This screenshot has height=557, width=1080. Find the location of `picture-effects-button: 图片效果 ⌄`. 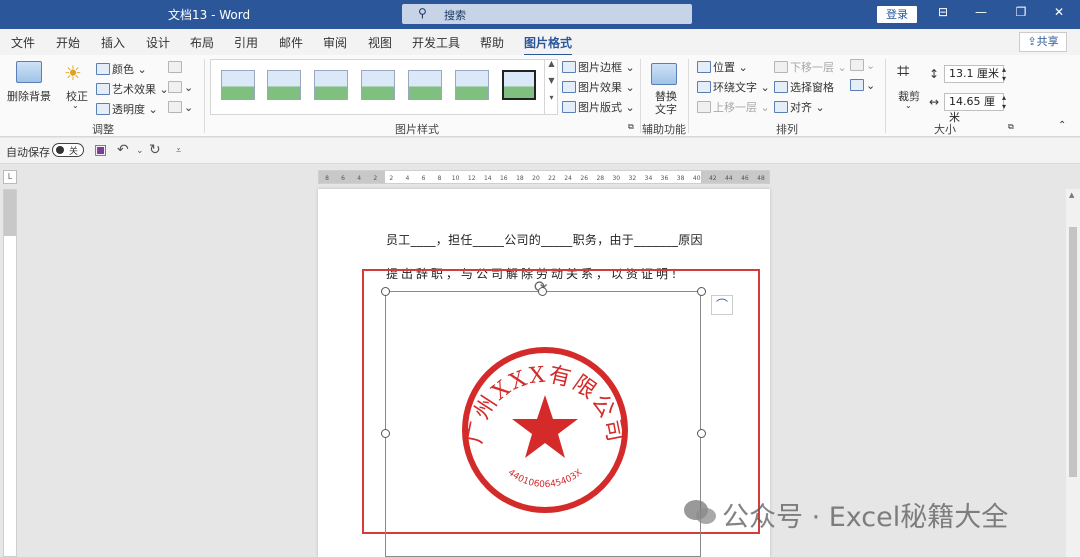

picture-effects-button: 图片效果 ⌄ is located at coordinates (598, 87).